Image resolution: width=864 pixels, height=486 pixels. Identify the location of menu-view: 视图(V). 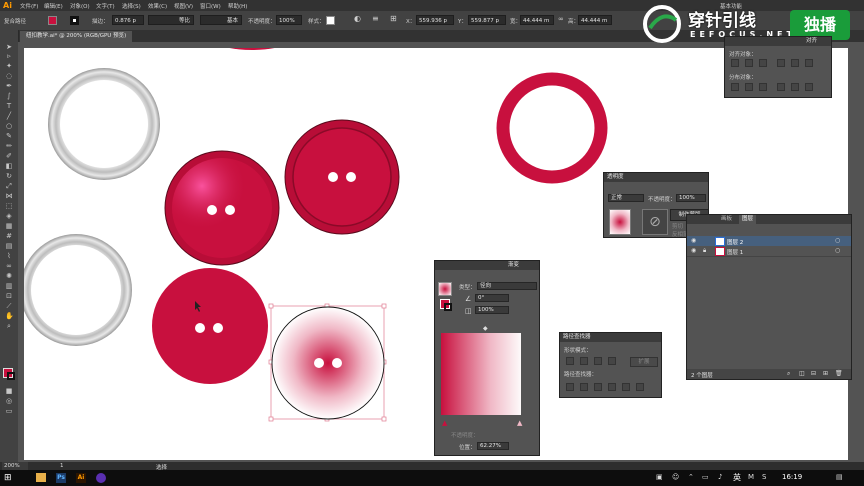
(183, 6).